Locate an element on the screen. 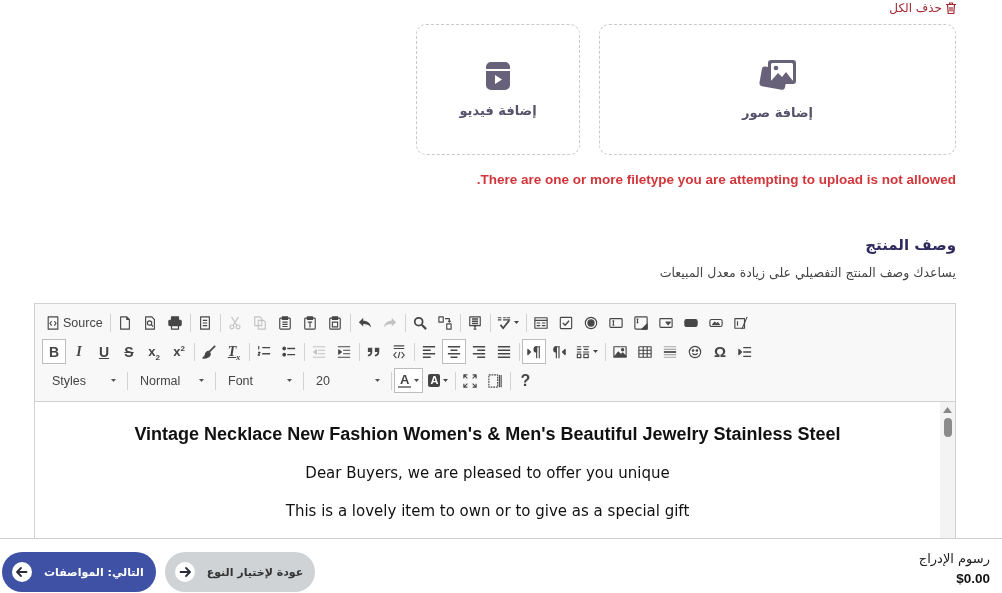  video-icon is located at coordinates (498, 76).